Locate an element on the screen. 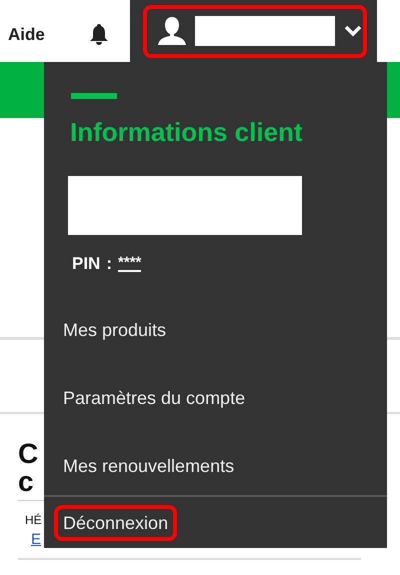  pin-label: PIN is located at coordinates (86, 264).